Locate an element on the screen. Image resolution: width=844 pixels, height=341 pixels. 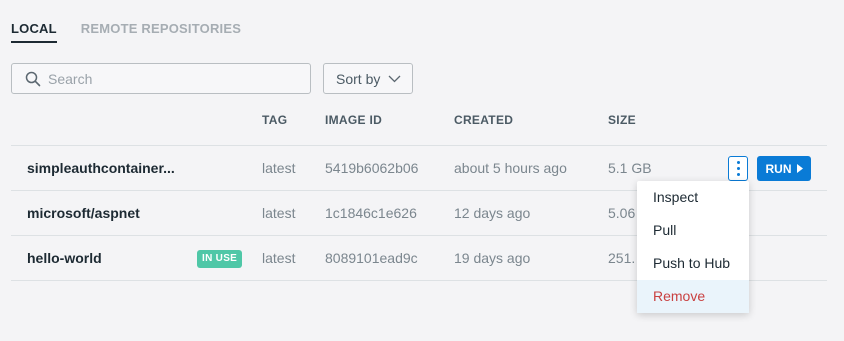
image-created: about 5 hours ago is located at coordinates (510, 168).